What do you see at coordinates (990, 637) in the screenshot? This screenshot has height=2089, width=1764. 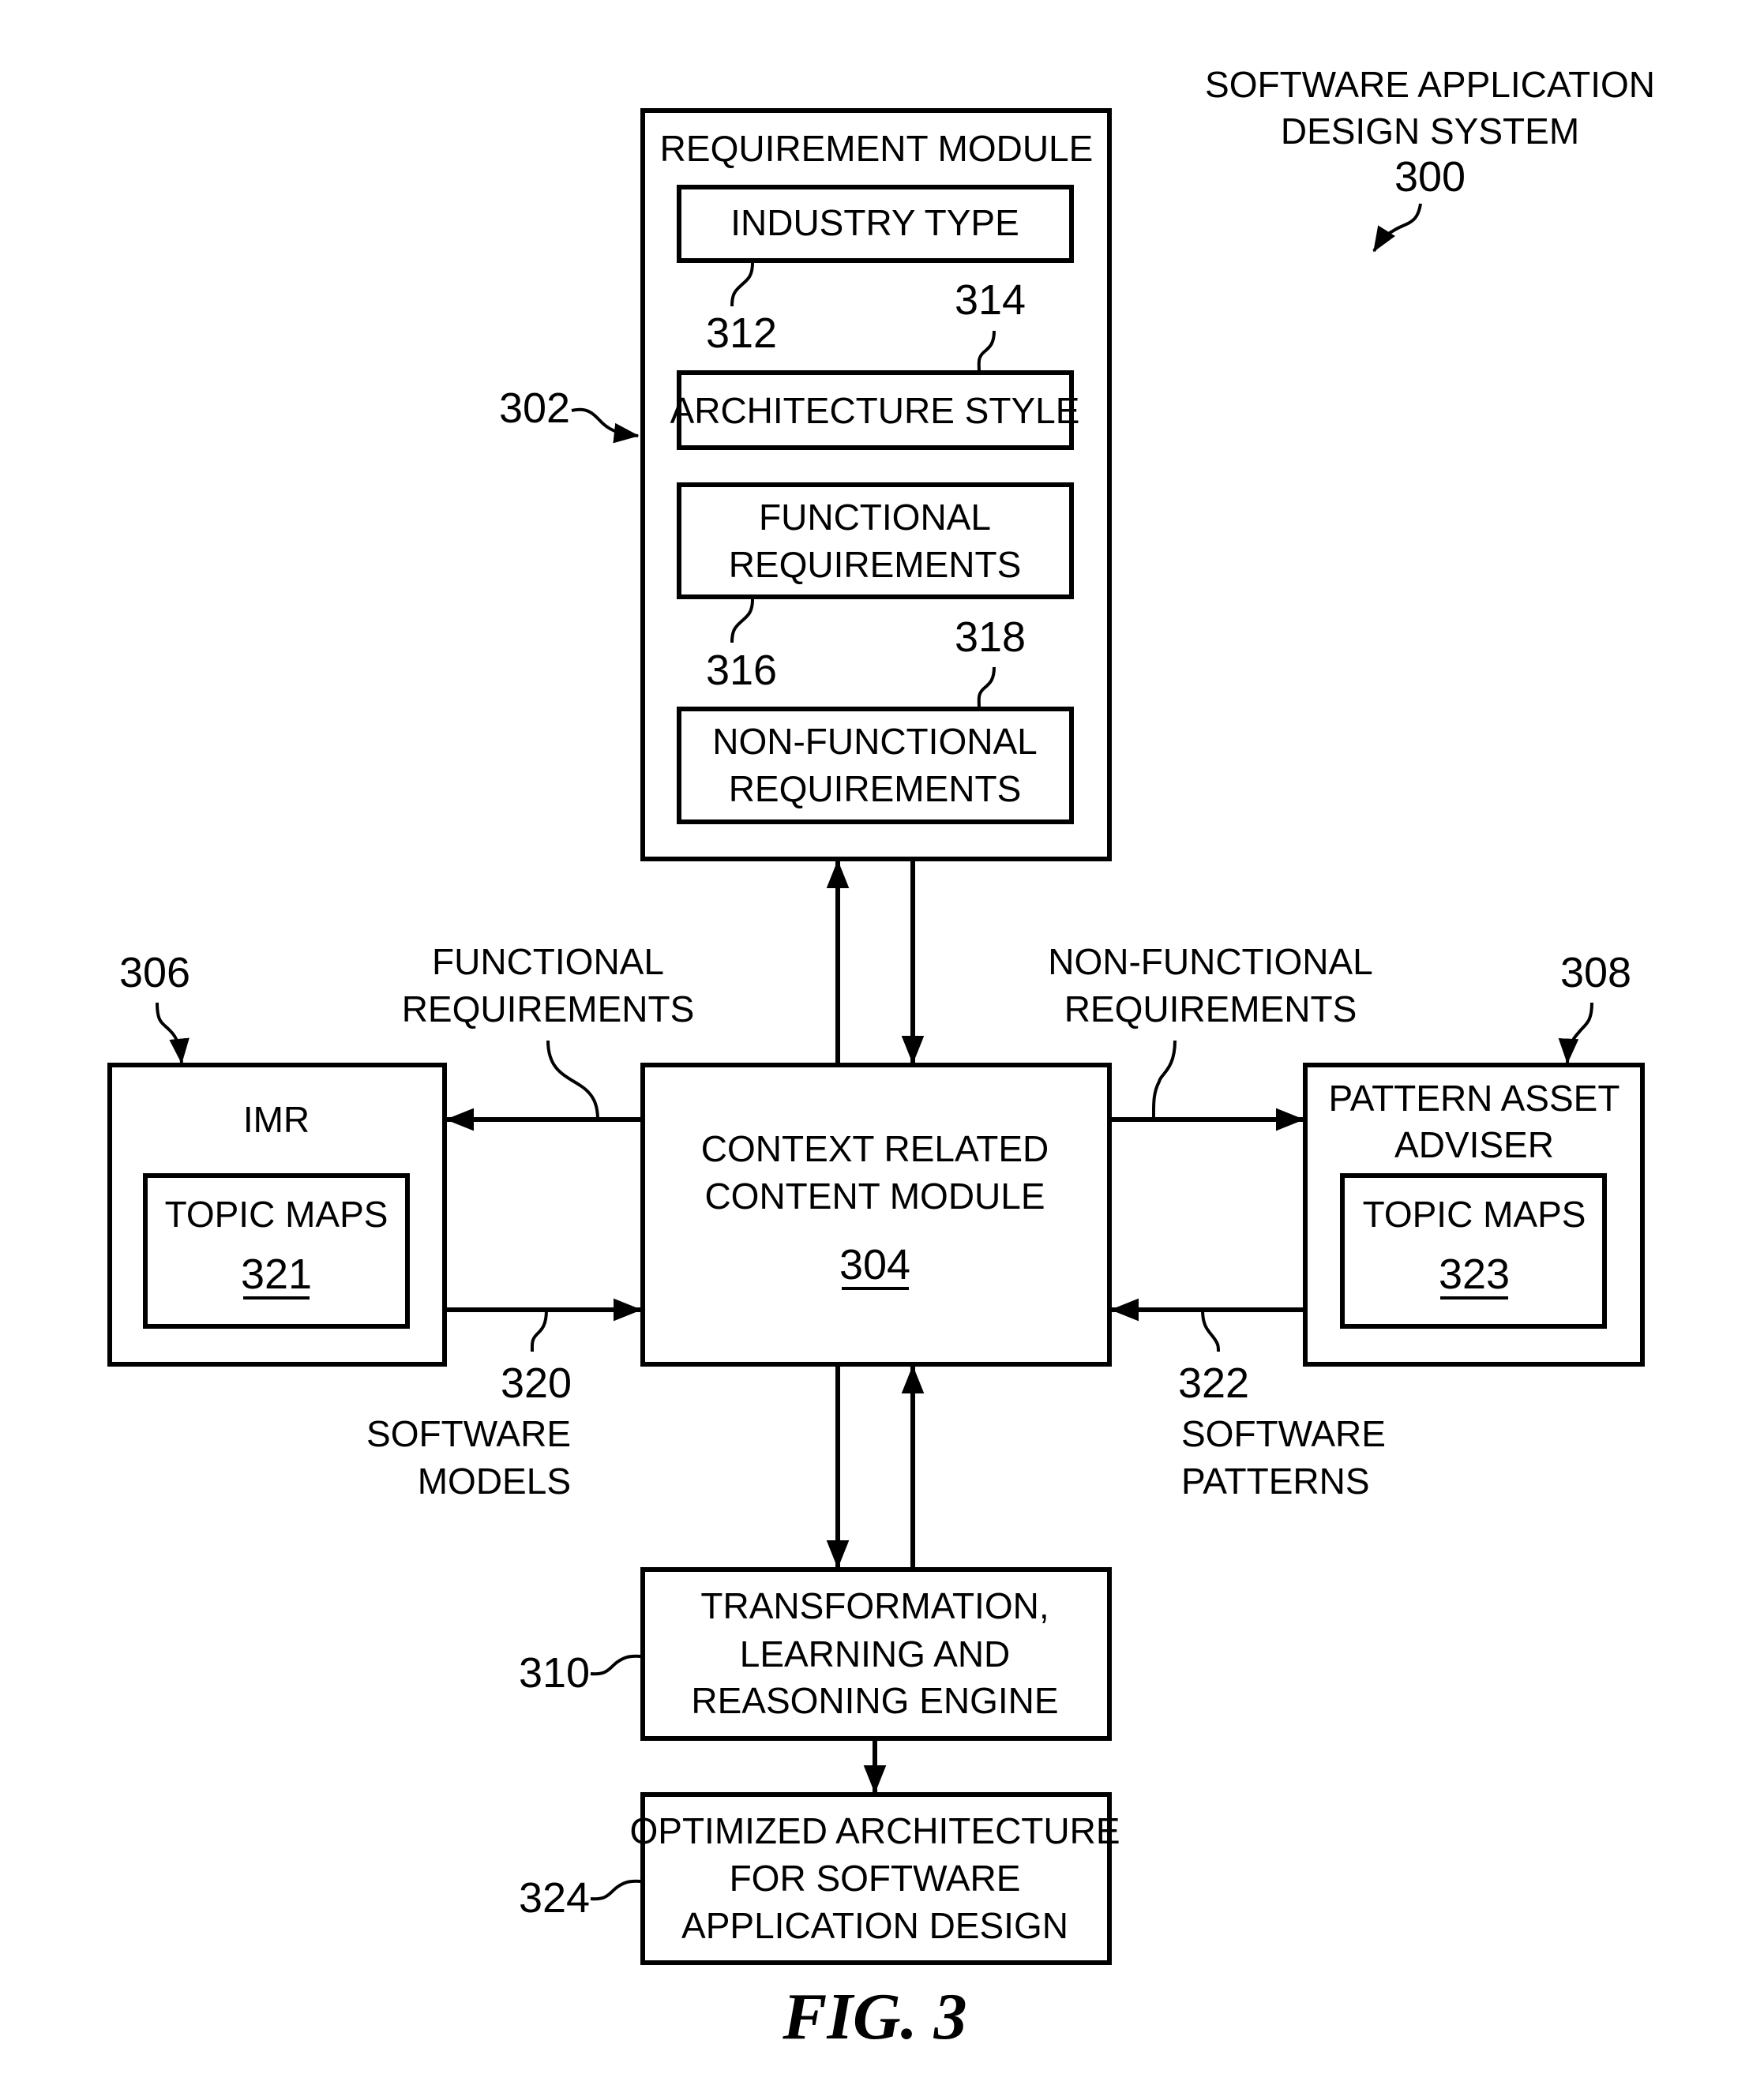 I see `non-functional-requirements-ref: 318` at bounding box center [990, 637].